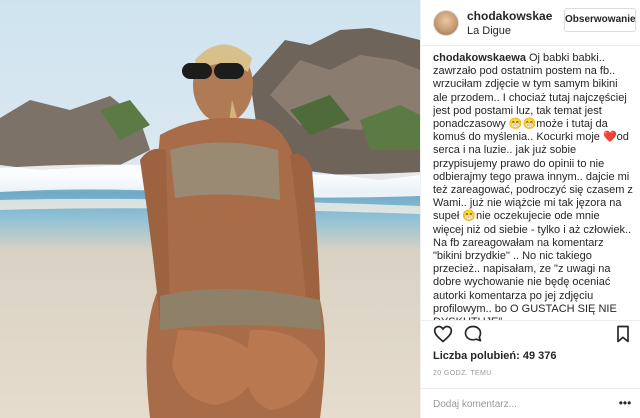 This screenshot has width=640, height=418. What do you see at coordinates (494, 356) in the screenshot?
I see `likes-count: Liczba polubień: 49 376` at bounding box center [494, 356].